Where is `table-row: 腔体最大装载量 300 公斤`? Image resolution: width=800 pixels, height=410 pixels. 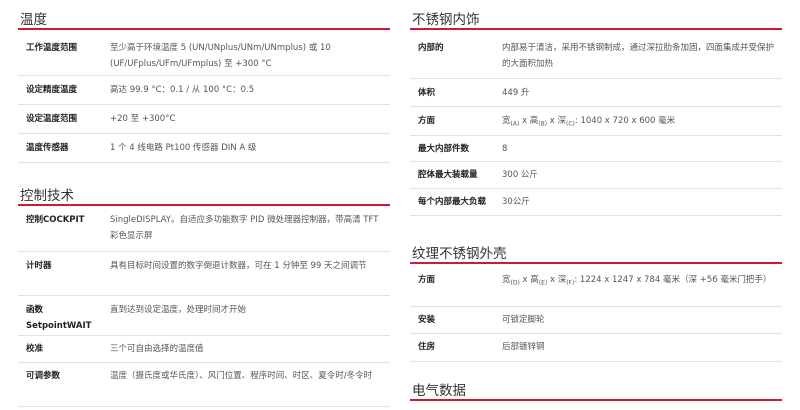
table-row: 腔体最大装载量 300 公斤 is located at coordinates (596, 174).